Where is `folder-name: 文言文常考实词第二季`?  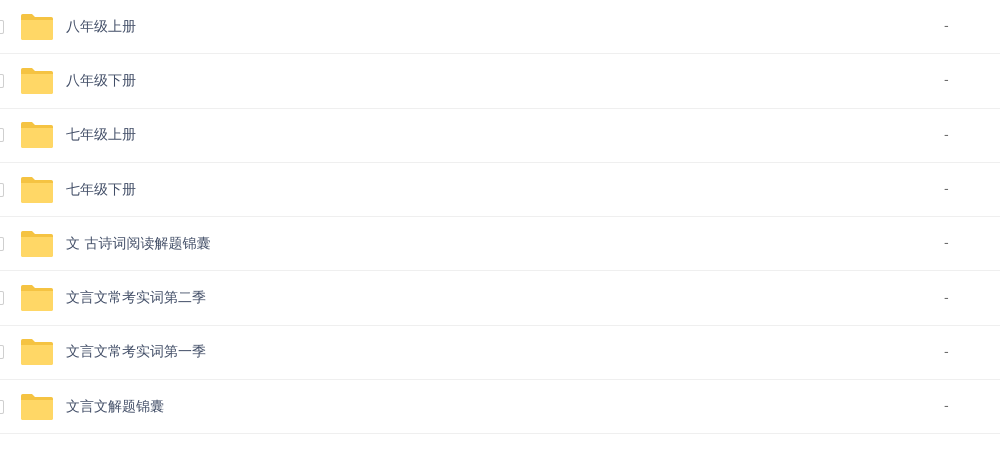
folder-name: 文言文常考实词第二季 is located at coordinates (505, 298).